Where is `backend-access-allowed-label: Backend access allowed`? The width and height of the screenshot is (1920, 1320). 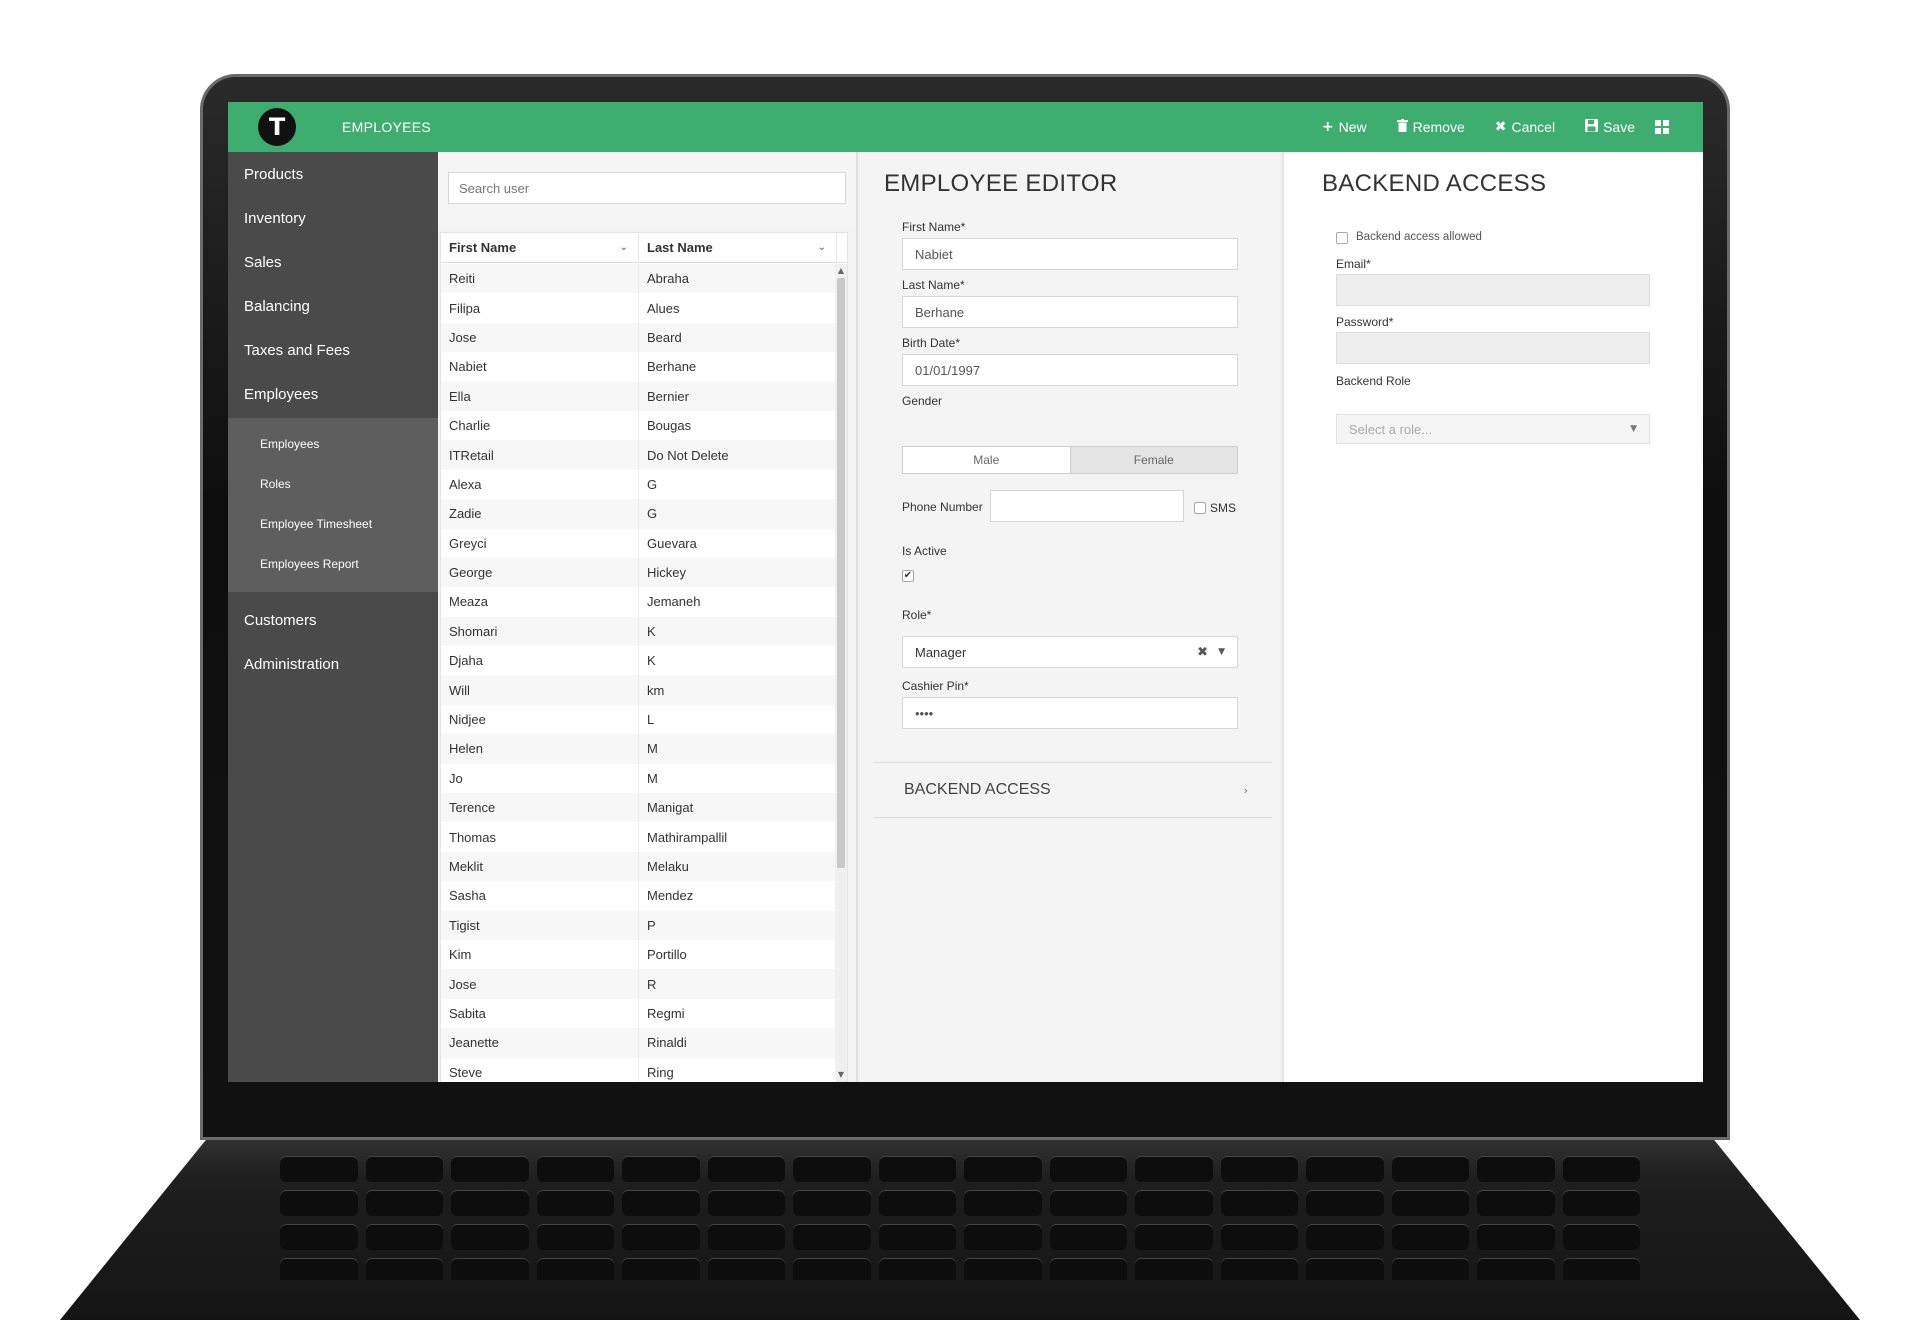 backend-access-allowed-label: Backend access allowed is located at coordinates (1419, 237).